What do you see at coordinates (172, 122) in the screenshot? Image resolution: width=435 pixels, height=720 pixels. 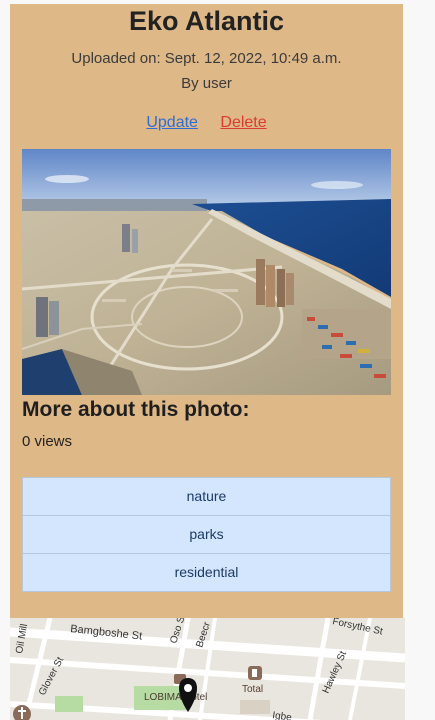 I see `update-link: Update` at bounding box center [172, 122].